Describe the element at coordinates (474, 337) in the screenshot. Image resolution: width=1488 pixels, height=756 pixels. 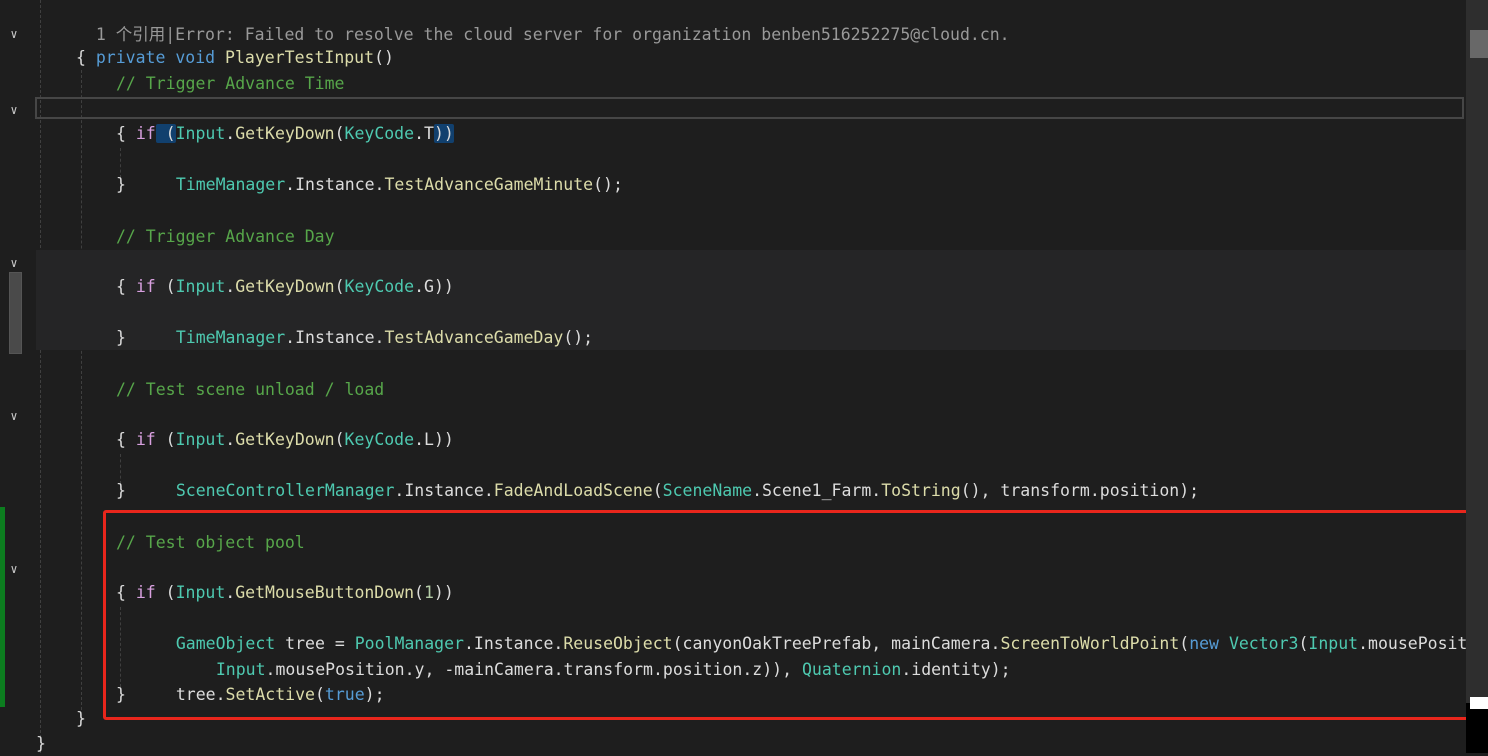
I see `method-call: TestAdvanceGameDay` at that location.